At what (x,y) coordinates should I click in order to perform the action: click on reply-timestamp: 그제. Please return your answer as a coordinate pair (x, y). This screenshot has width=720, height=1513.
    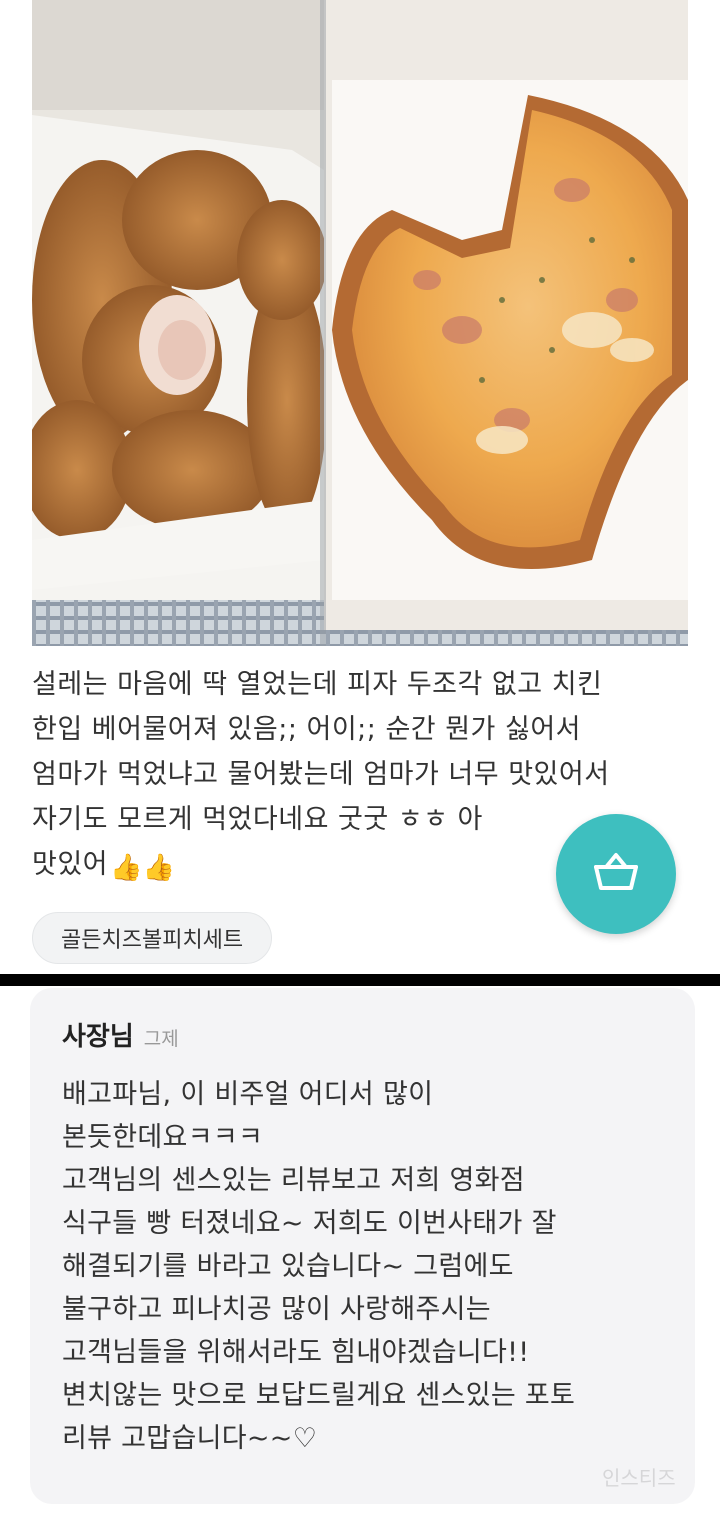
    Looking at the image, I should click on (161, 1039).